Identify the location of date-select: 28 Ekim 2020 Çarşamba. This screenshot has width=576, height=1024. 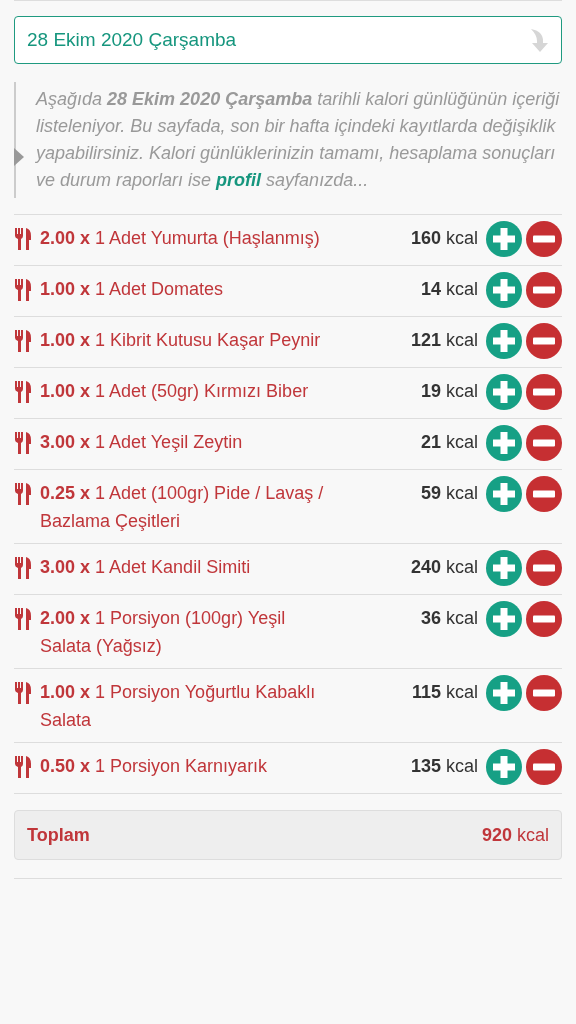
(288, 40).